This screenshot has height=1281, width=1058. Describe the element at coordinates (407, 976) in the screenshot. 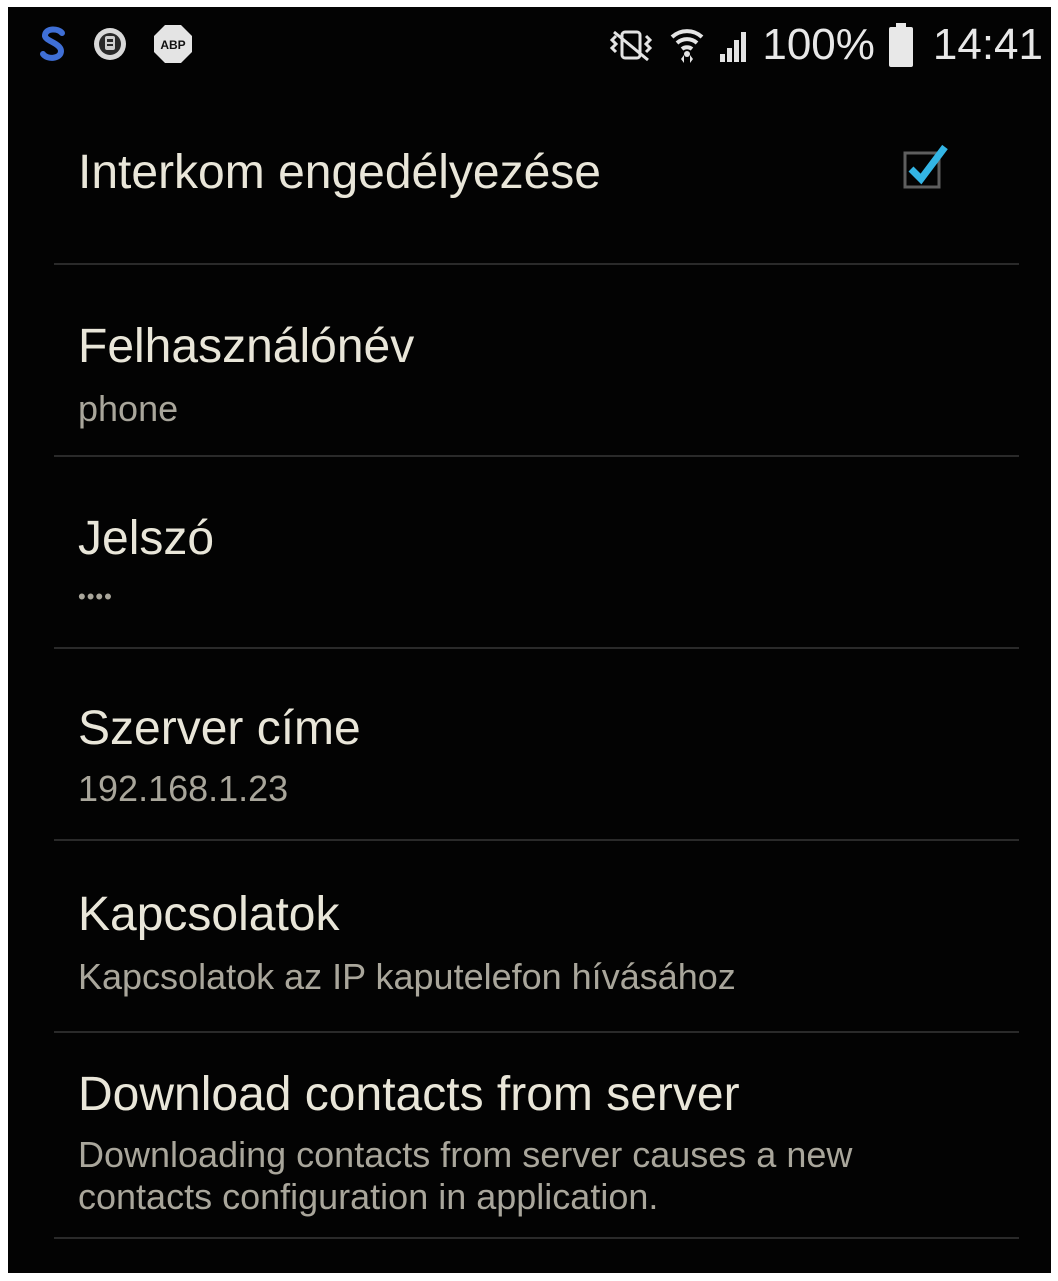

I see `contacts-summary: Kapcsolatok az IP kaputelefon hívásához` at that location.